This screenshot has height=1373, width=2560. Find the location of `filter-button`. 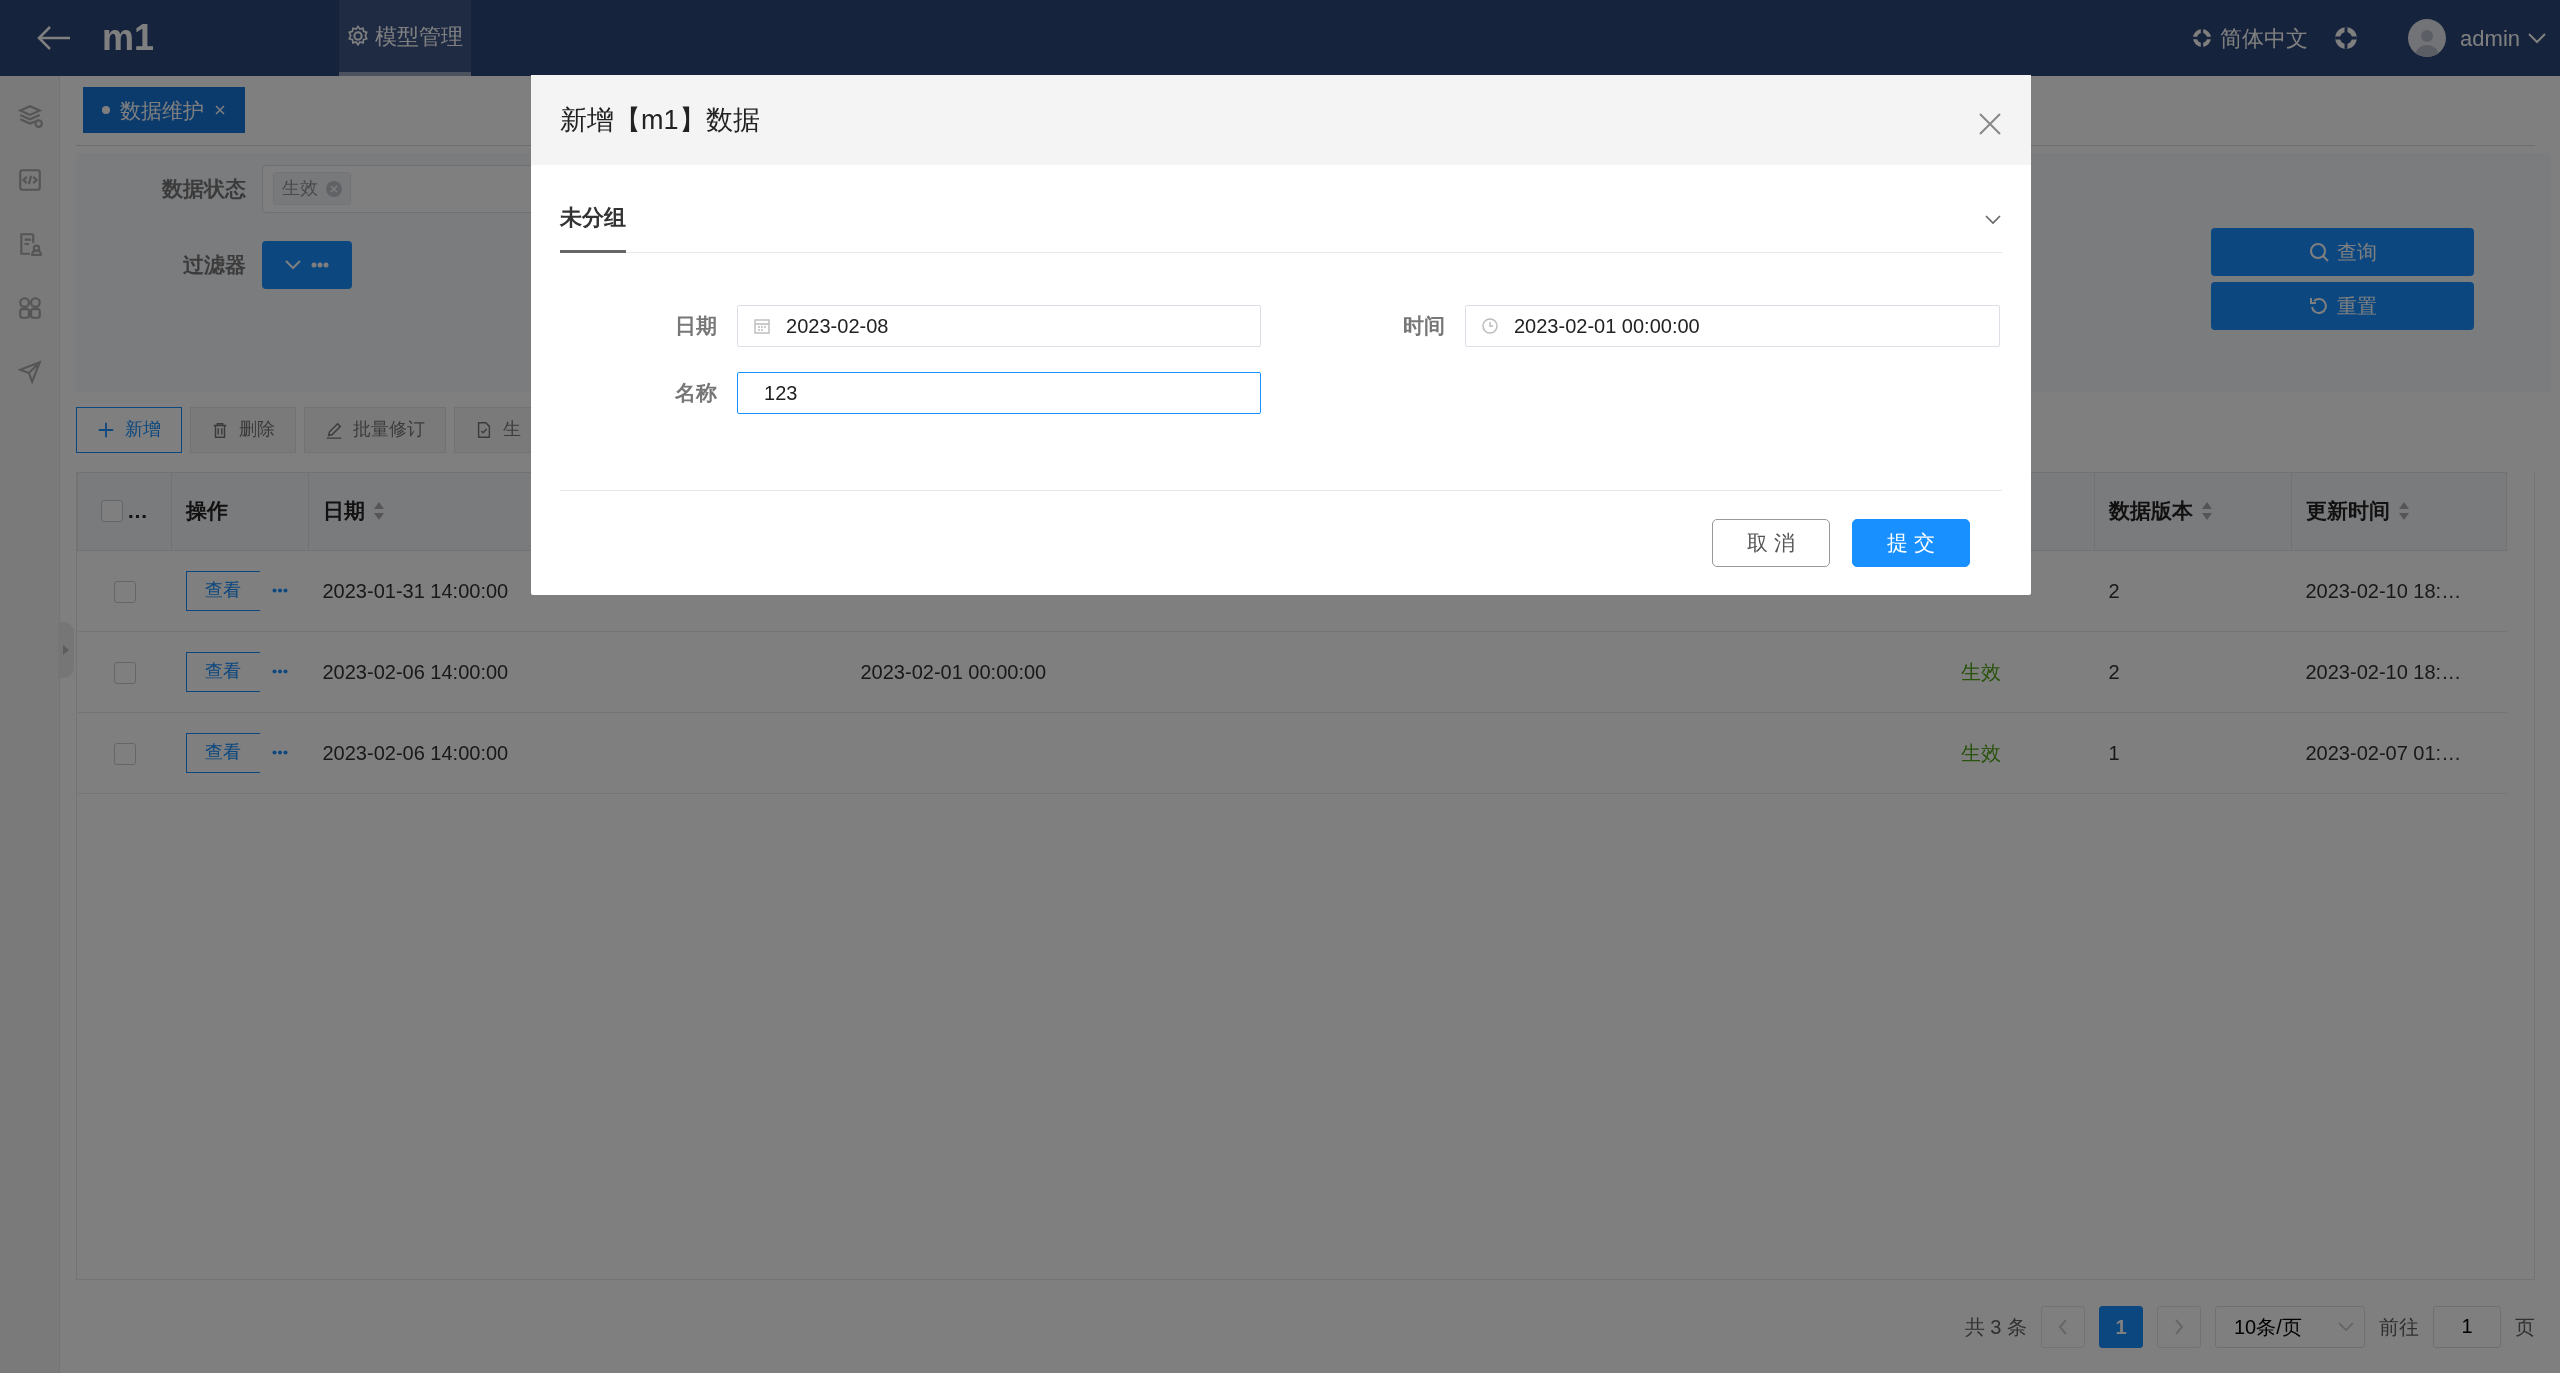

filter-button is located at coordinates (307, 264).